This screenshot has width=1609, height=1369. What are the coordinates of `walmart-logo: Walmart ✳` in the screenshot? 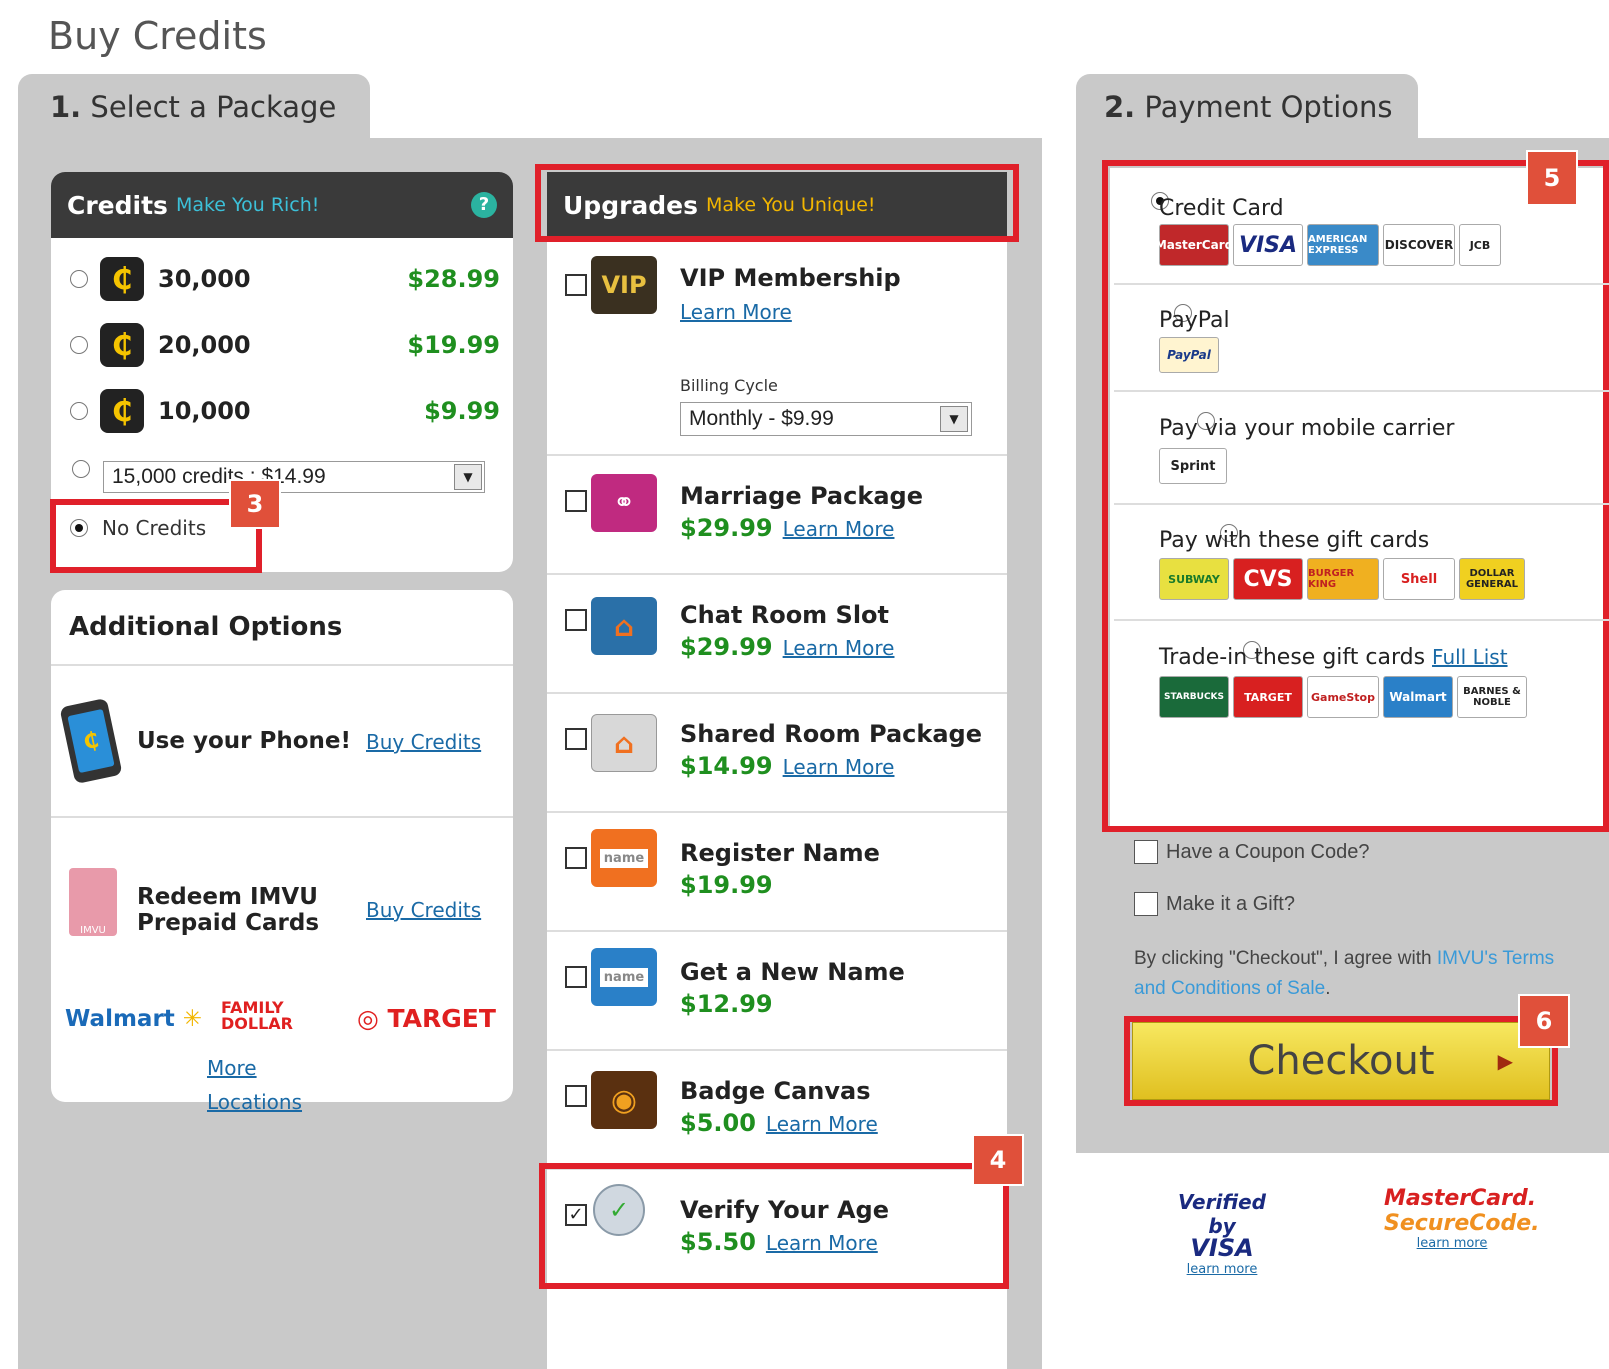 It's located at (134, 1019).